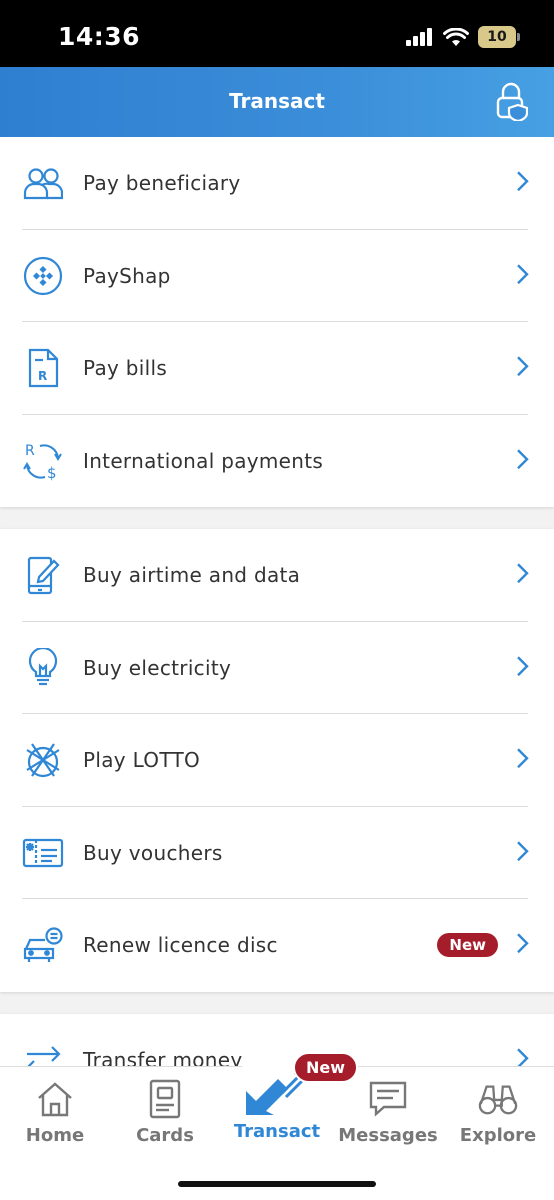  Describe the element at coordinates (277, 668) in the screenshot. I see `row-buy-electricity: Buy electricity` at that location.